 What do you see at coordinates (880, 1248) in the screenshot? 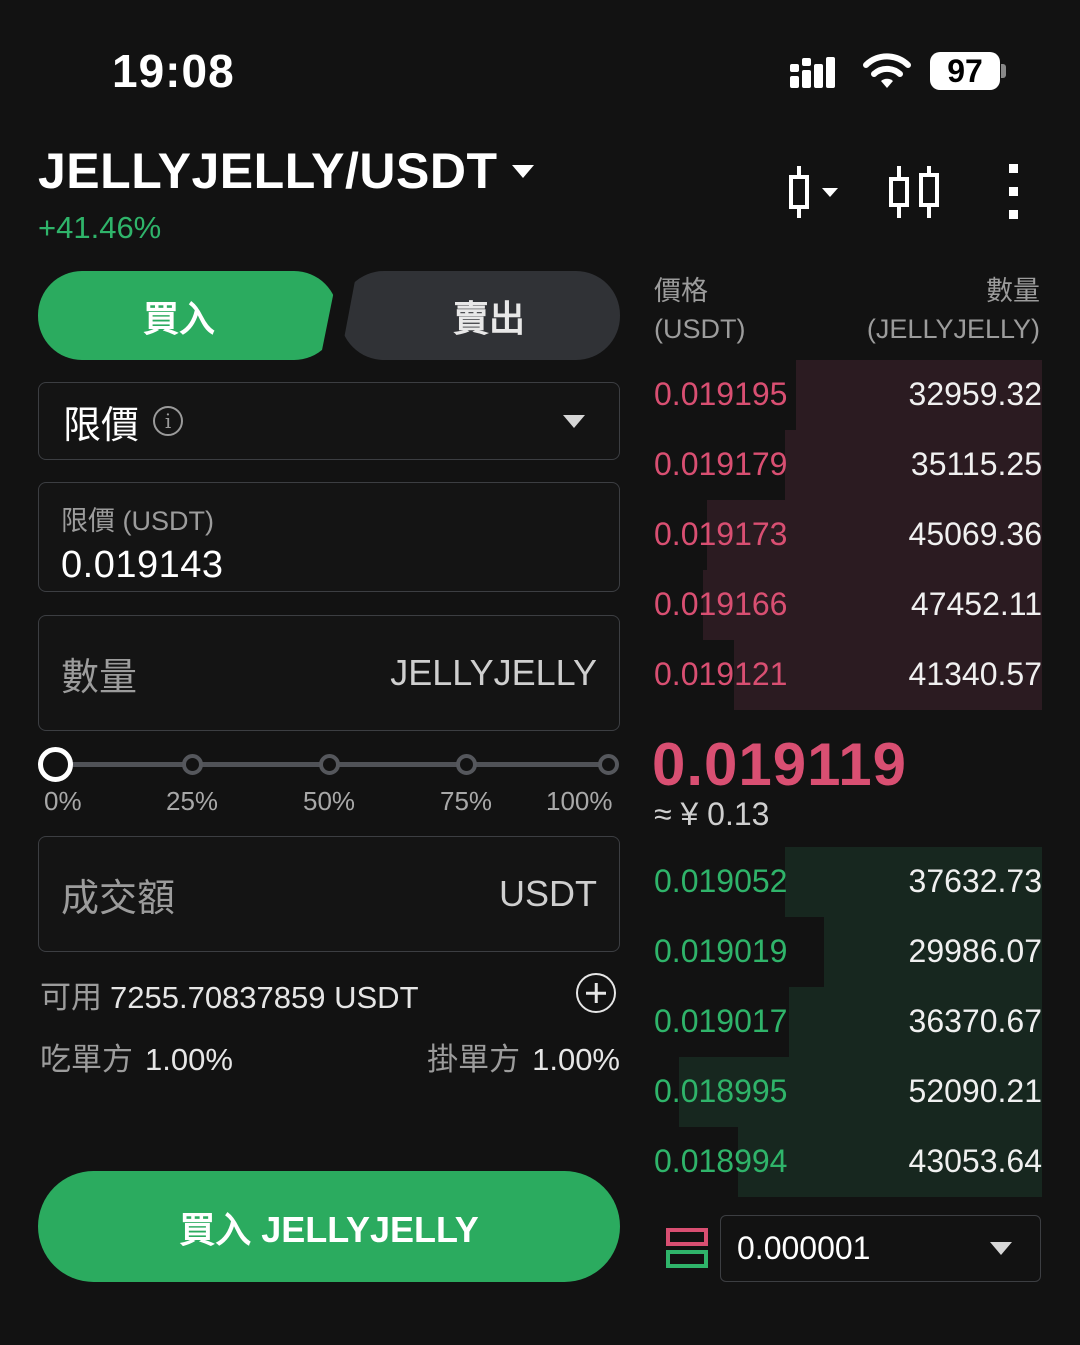
I see `precision-select: 0.000001` at bounding box center [880, 1248].